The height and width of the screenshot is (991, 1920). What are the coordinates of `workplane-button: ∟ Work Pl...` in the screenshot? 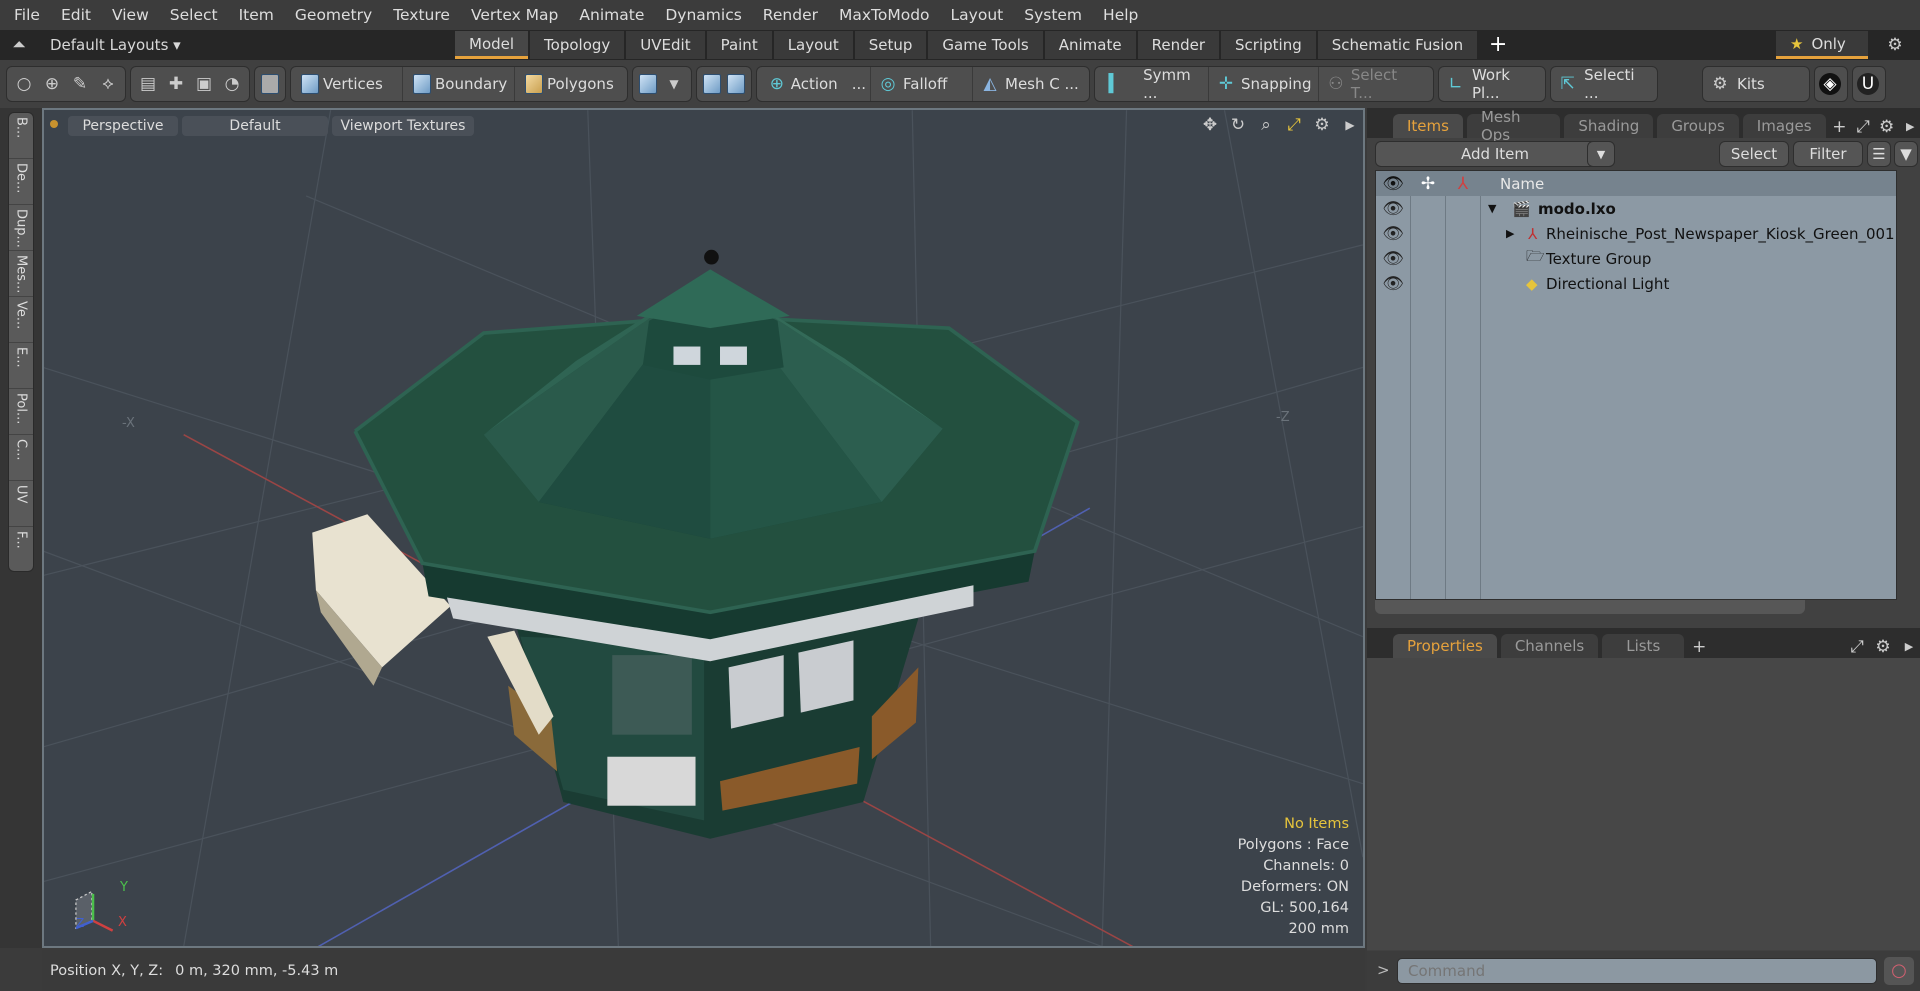 It's located at (1492, 84).